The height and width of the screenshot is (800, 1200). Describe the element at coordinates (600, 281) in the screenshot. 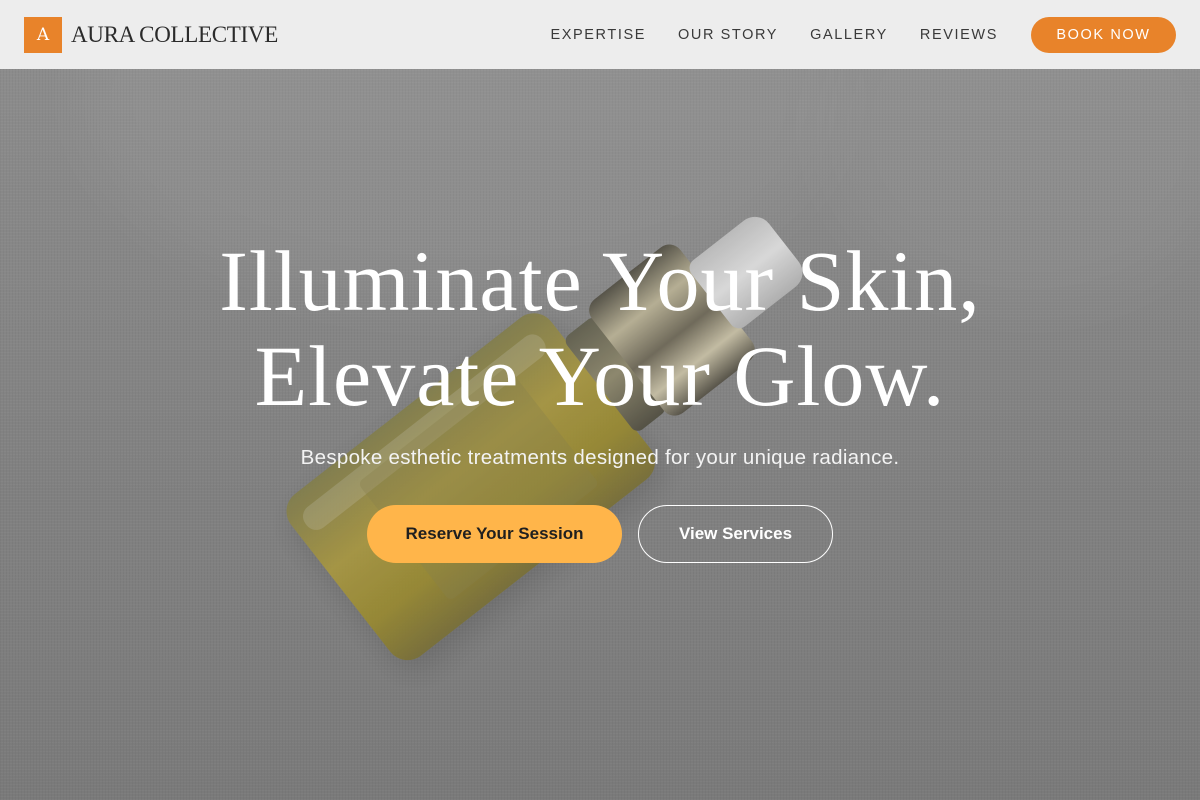

I see `hero-title-line-1: Illuminate Your Skin,` at that location.